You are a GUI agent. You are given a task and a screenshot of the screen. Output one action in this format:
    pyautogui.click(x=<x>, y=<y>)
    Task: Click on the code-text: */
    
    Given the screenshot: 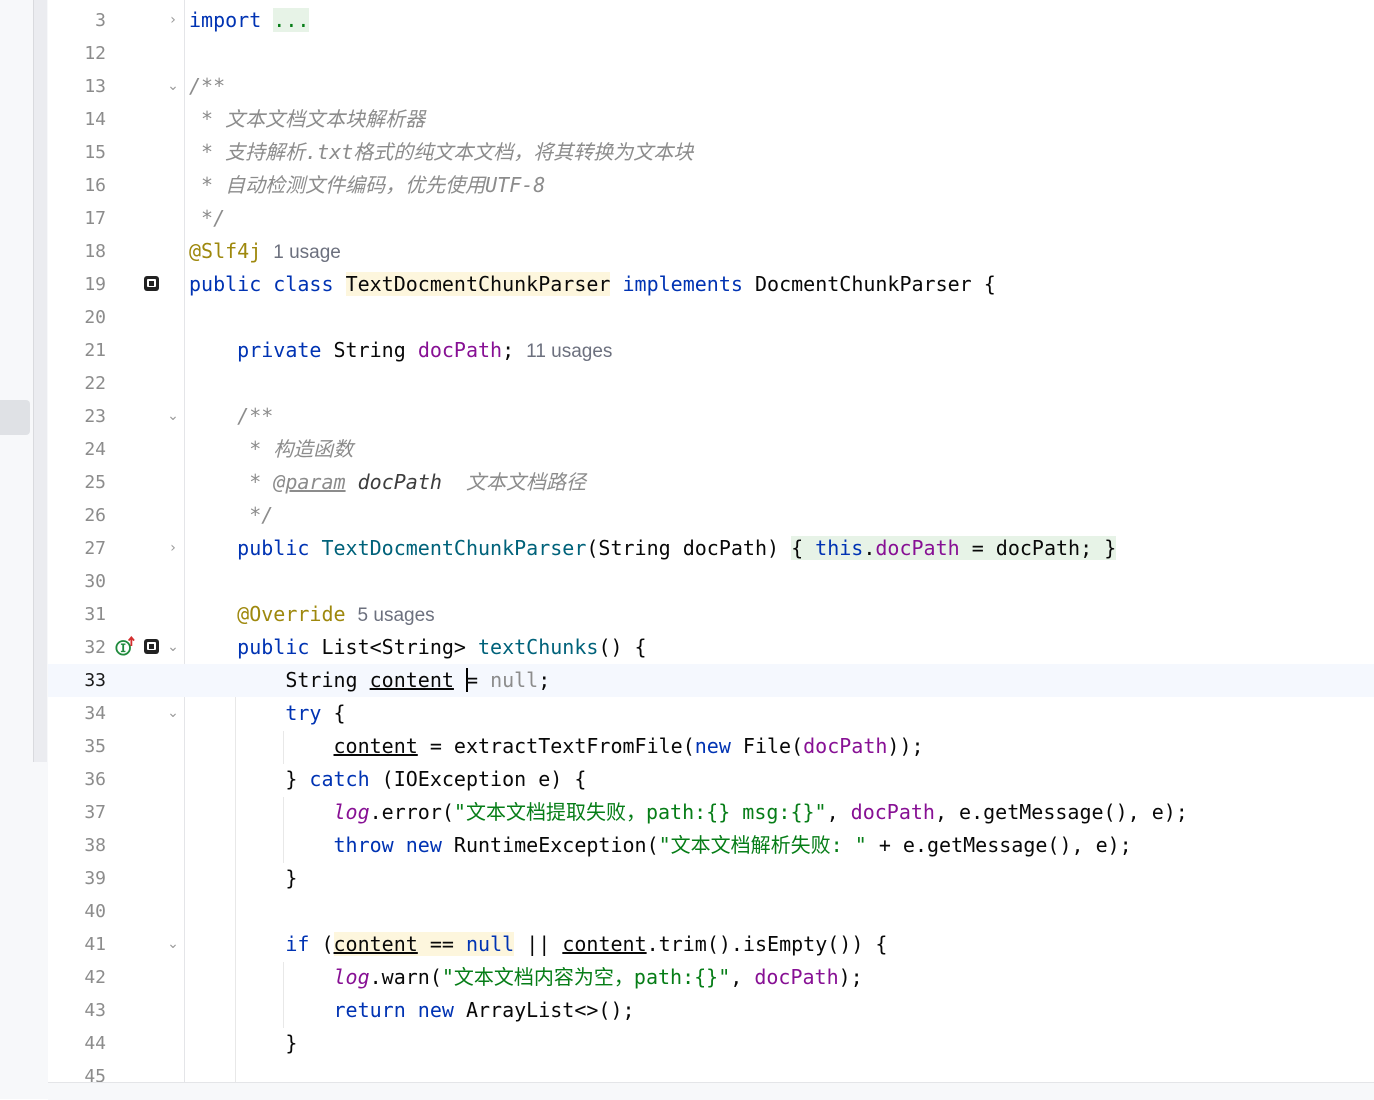 What is the action you would take?
    pyautogui.click(x=207, y=218)
    